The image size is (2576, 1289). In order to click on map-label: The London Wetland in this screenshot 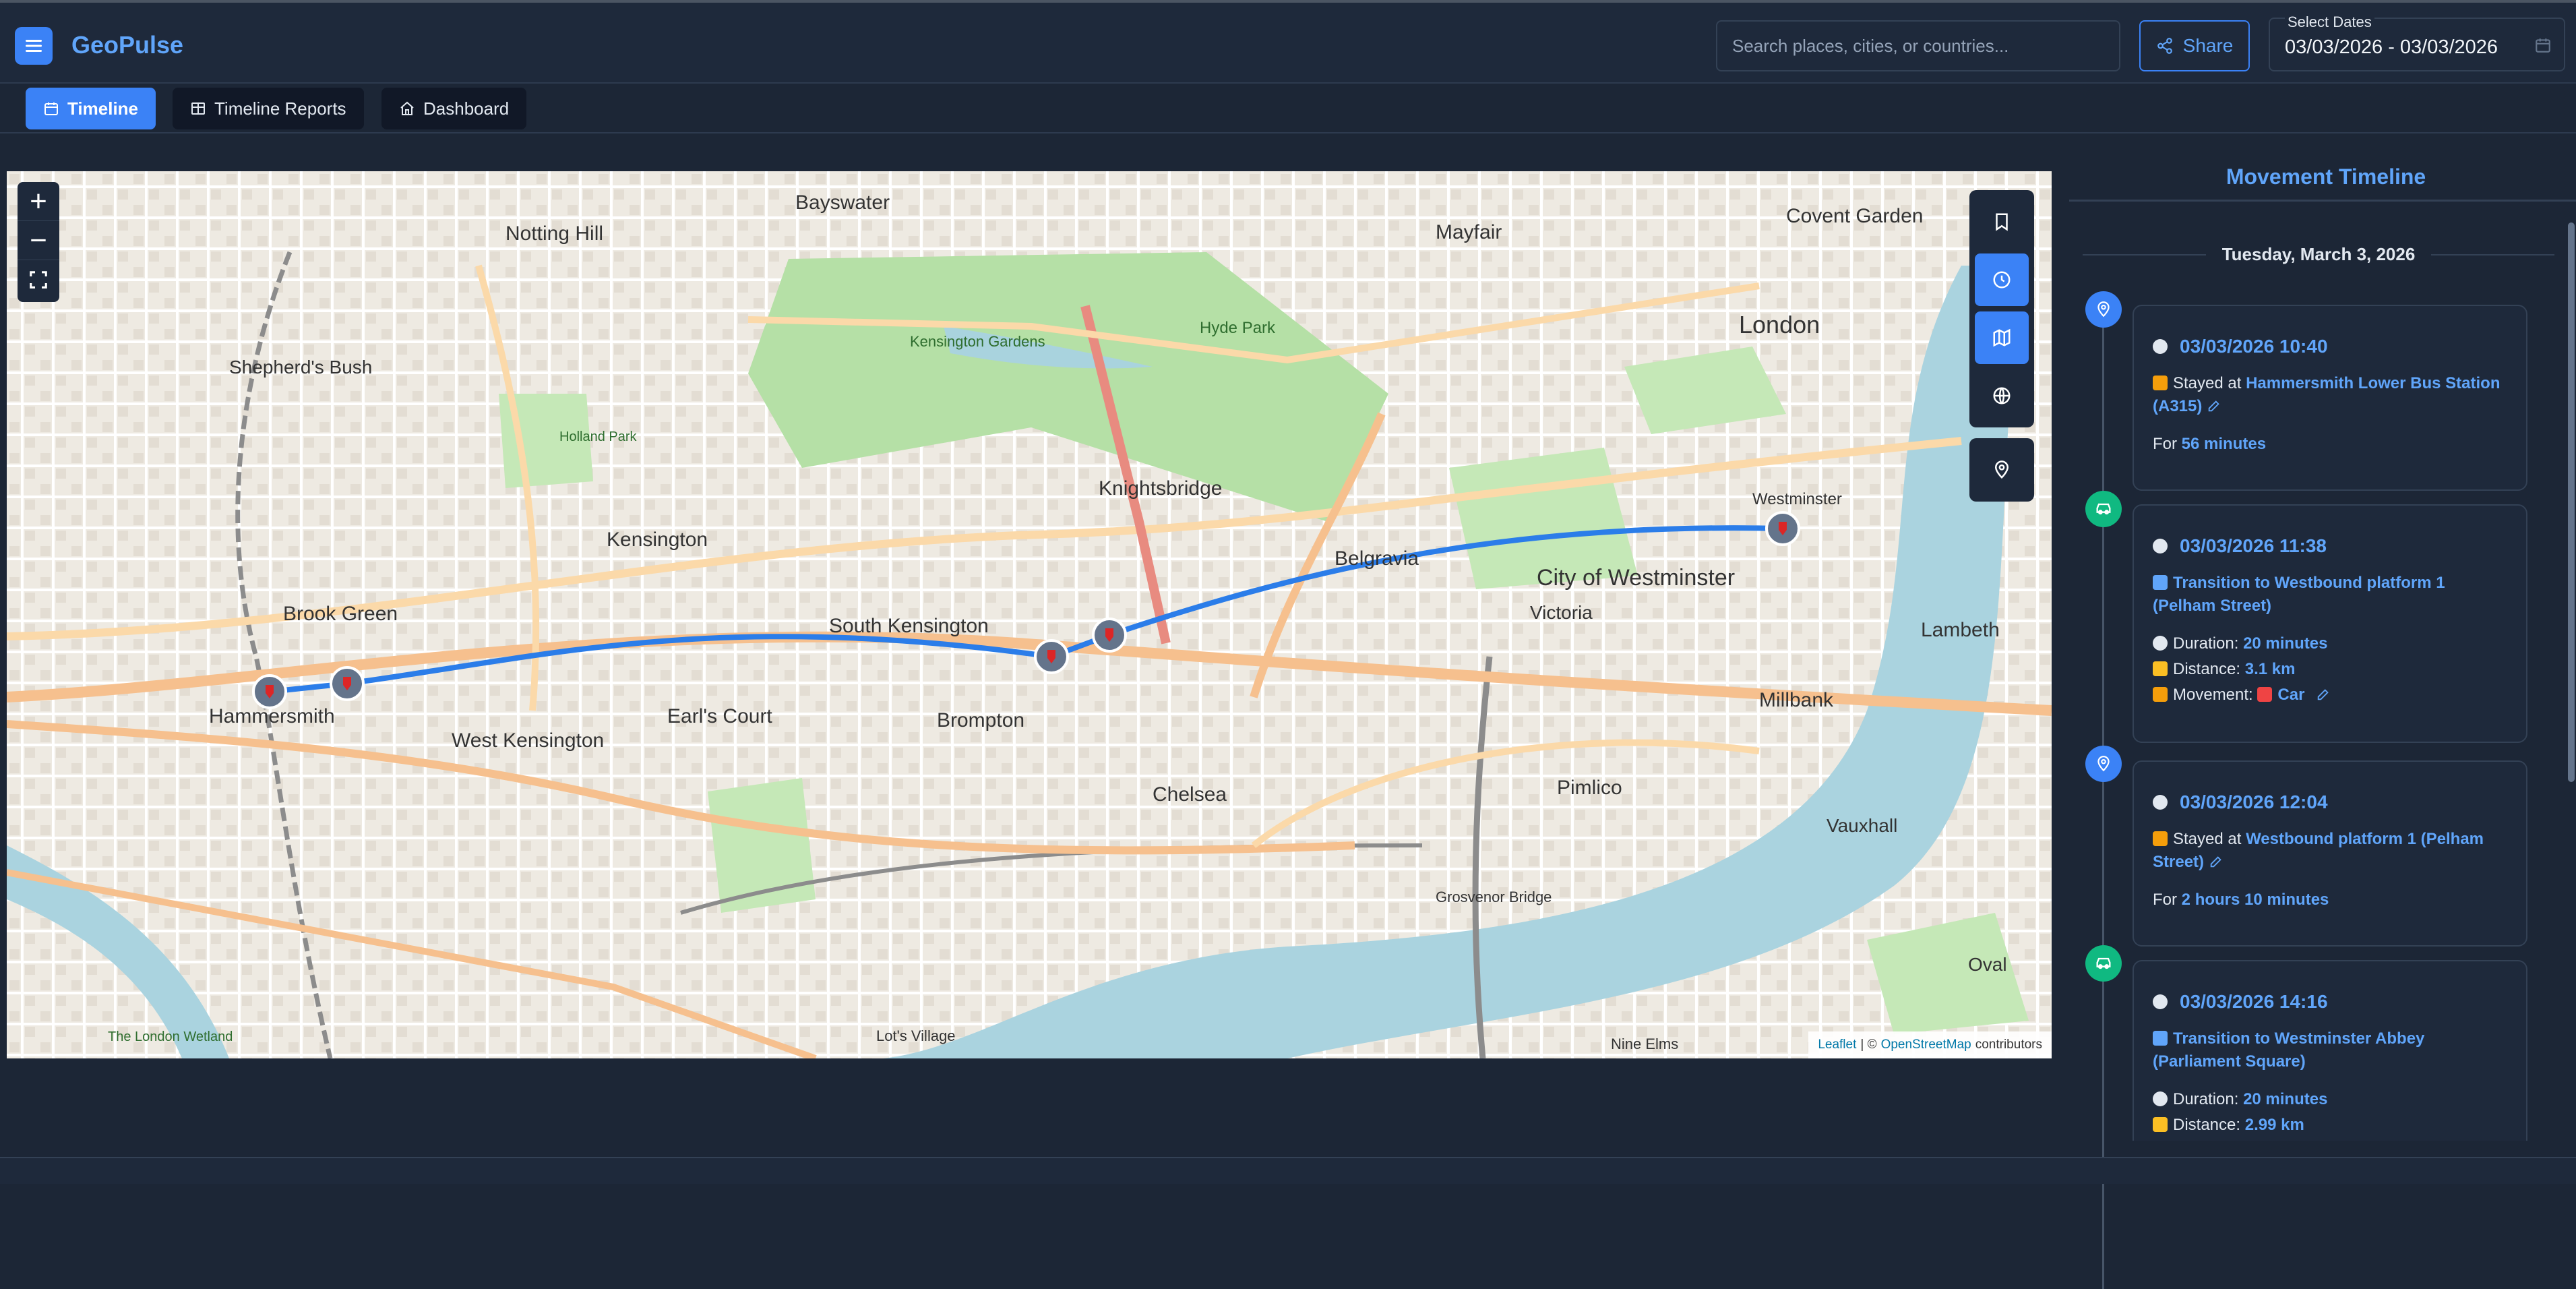, I will do `click(171, 1036)`.